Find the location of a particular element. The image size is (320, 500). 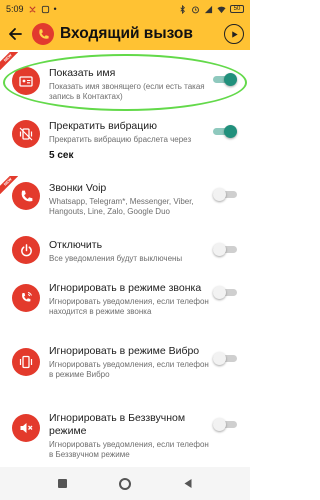

system-nav-bar is located at coordinates (125, 483).